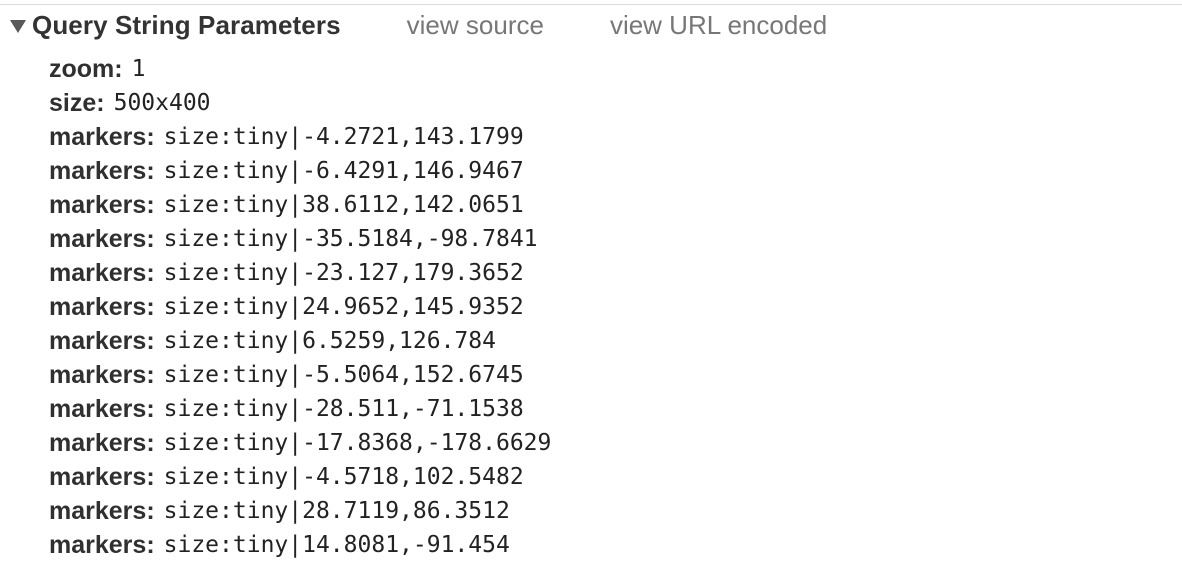 This screenshot has width=1182, height=566. What do you see at coordinates (336, 545) in the screenshot?
I see `param-value: size:tiny|14.8081,-91.454` at bounding box center [336, 545].